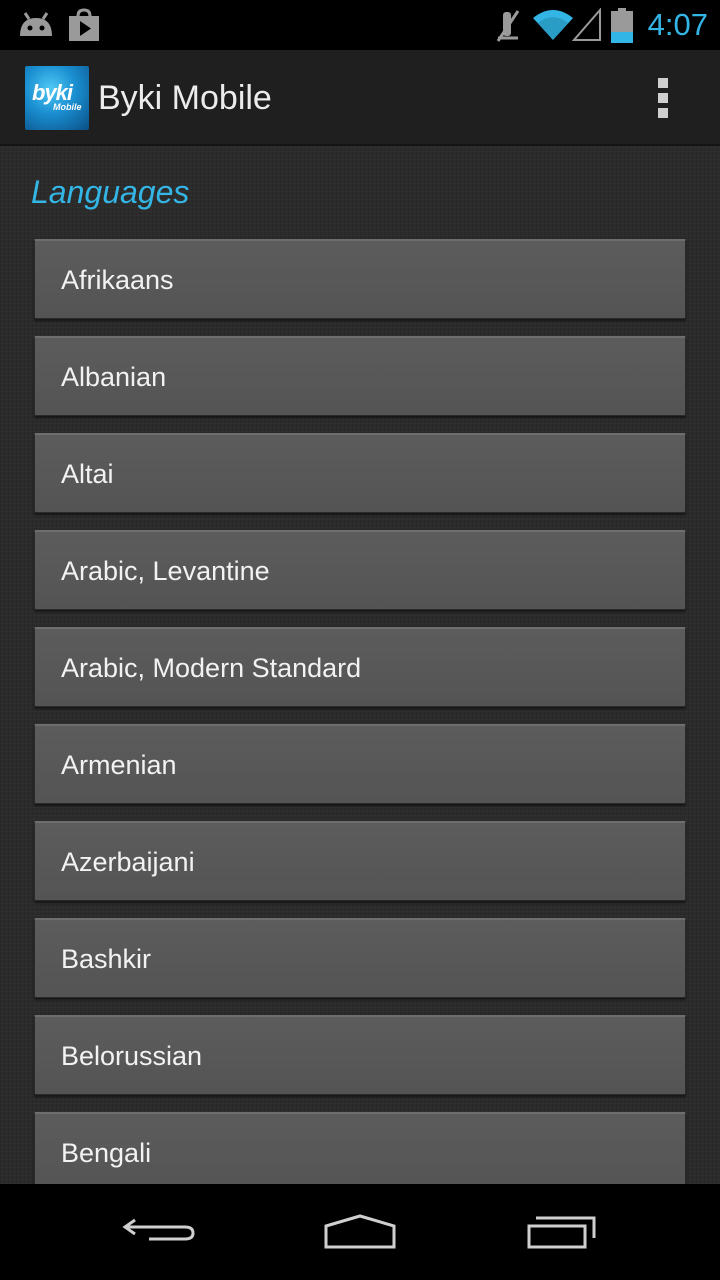  I want to click on language-label: Altai, so click(87, 474).